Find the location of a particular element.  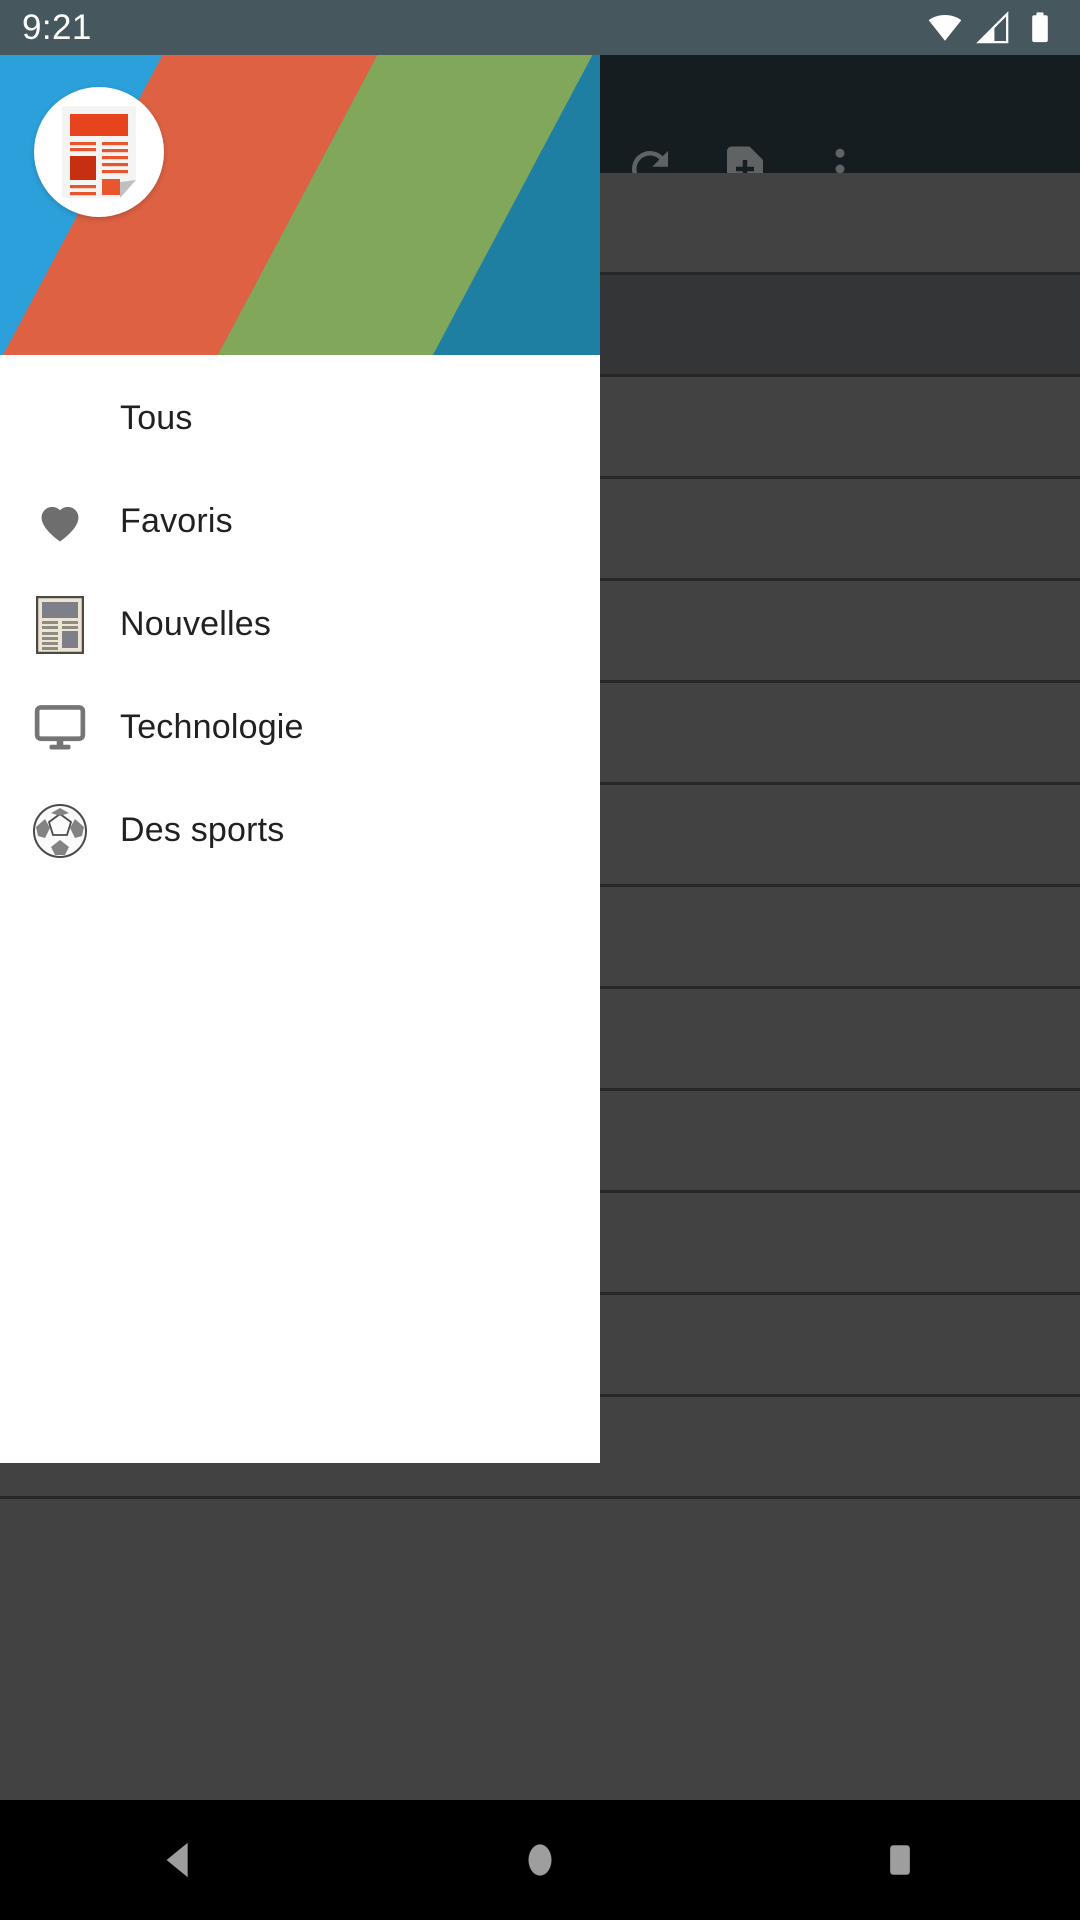

status-bar-icons is located at coordinates (992, 27).